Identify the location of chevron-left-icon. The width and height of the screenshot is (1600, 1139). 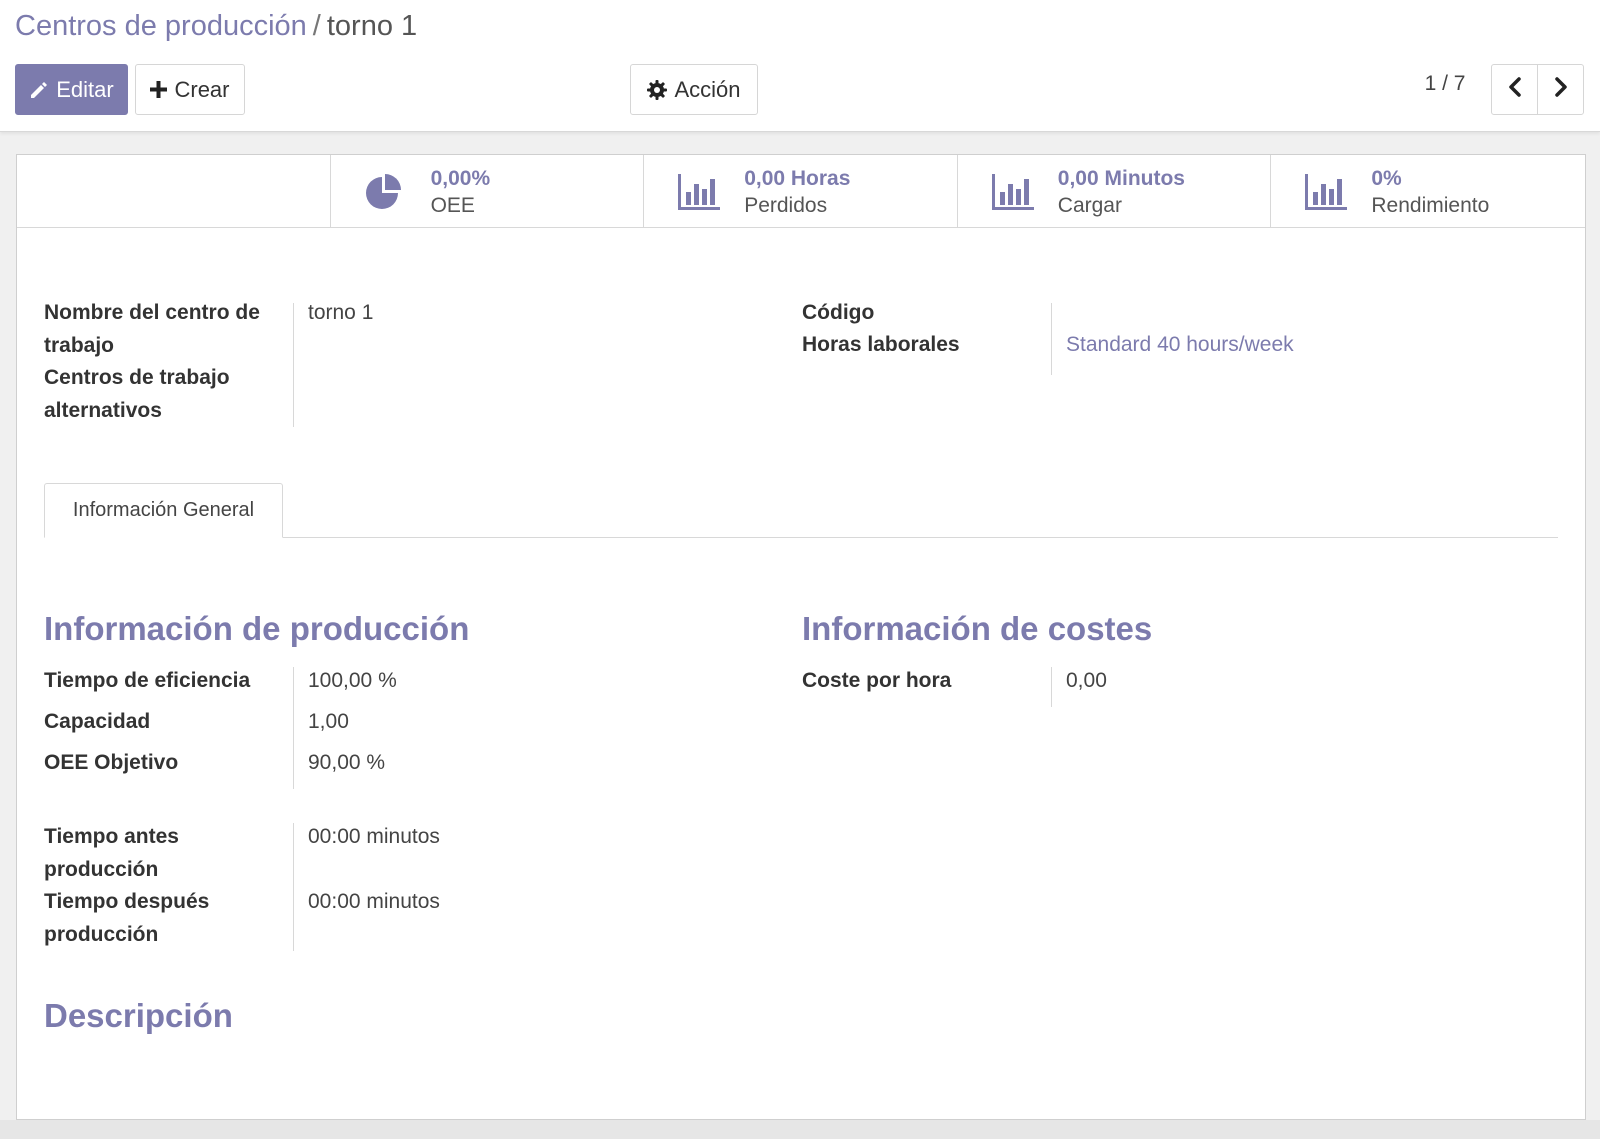
(1515, 89).